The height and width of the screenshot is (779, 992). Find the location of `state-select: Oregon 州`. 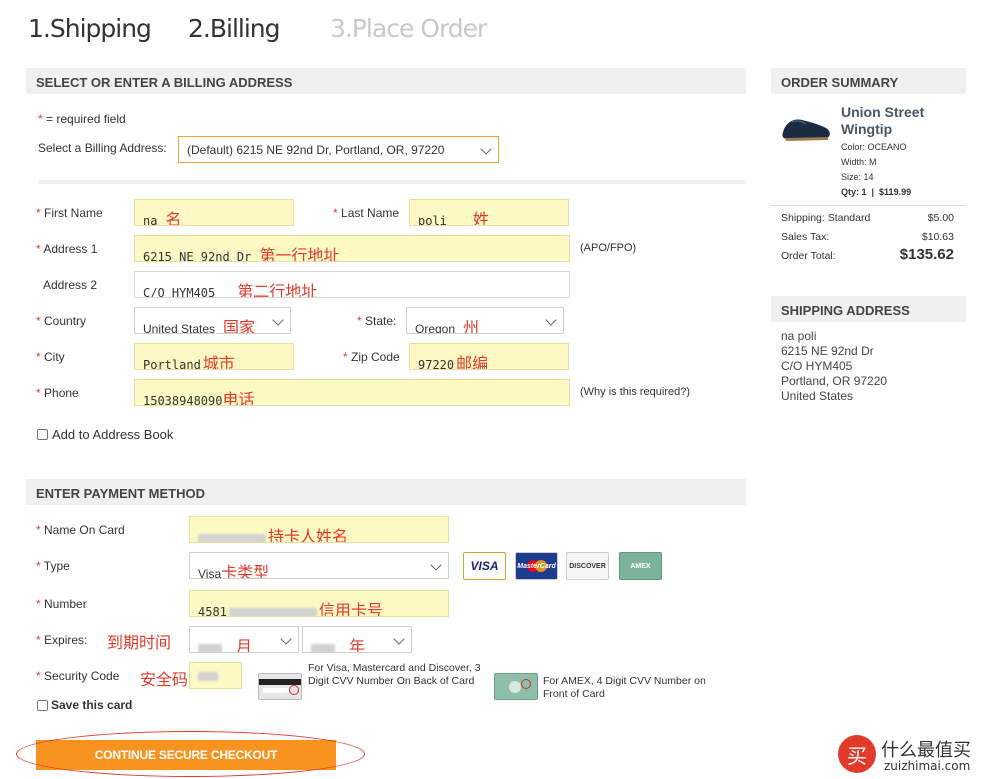

state-select: Oregon 州 is located at coordinates (485, 320).